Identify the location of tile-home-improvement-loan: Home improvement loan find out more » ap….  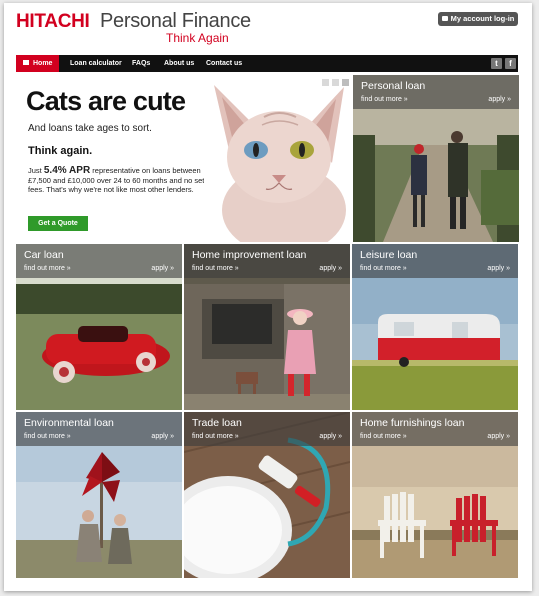
(267, 327).